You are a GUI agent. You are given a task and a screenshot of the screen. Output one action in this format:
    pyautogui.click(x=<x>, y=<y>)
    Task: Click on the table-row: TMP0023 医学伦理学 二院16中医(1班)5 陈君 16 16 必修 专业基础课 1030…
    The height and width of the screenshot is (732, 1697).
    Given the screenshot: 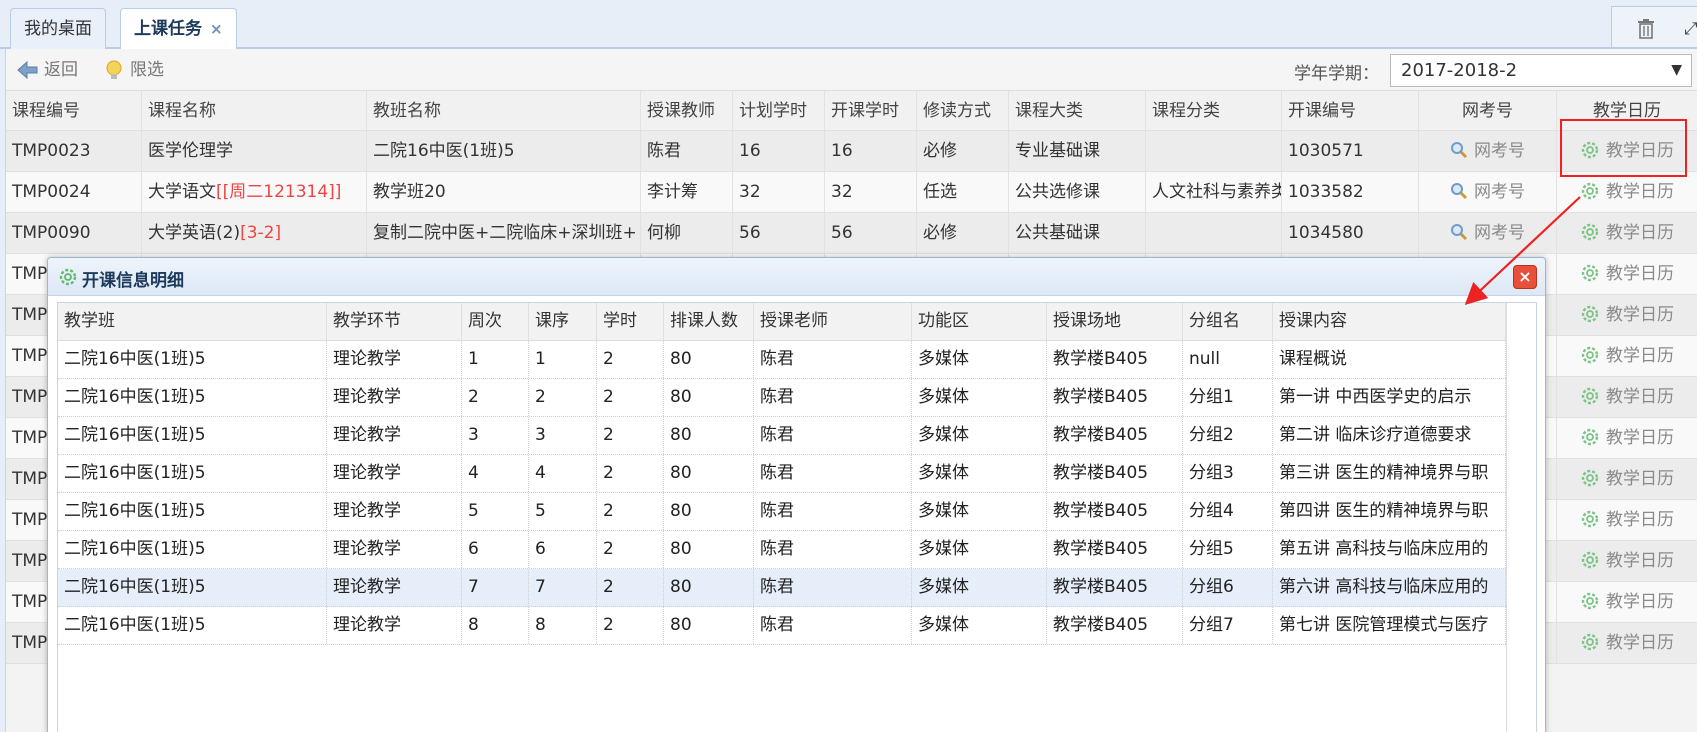 What is the action you would take?
    pyautogui.click(x=851, y=151)
    